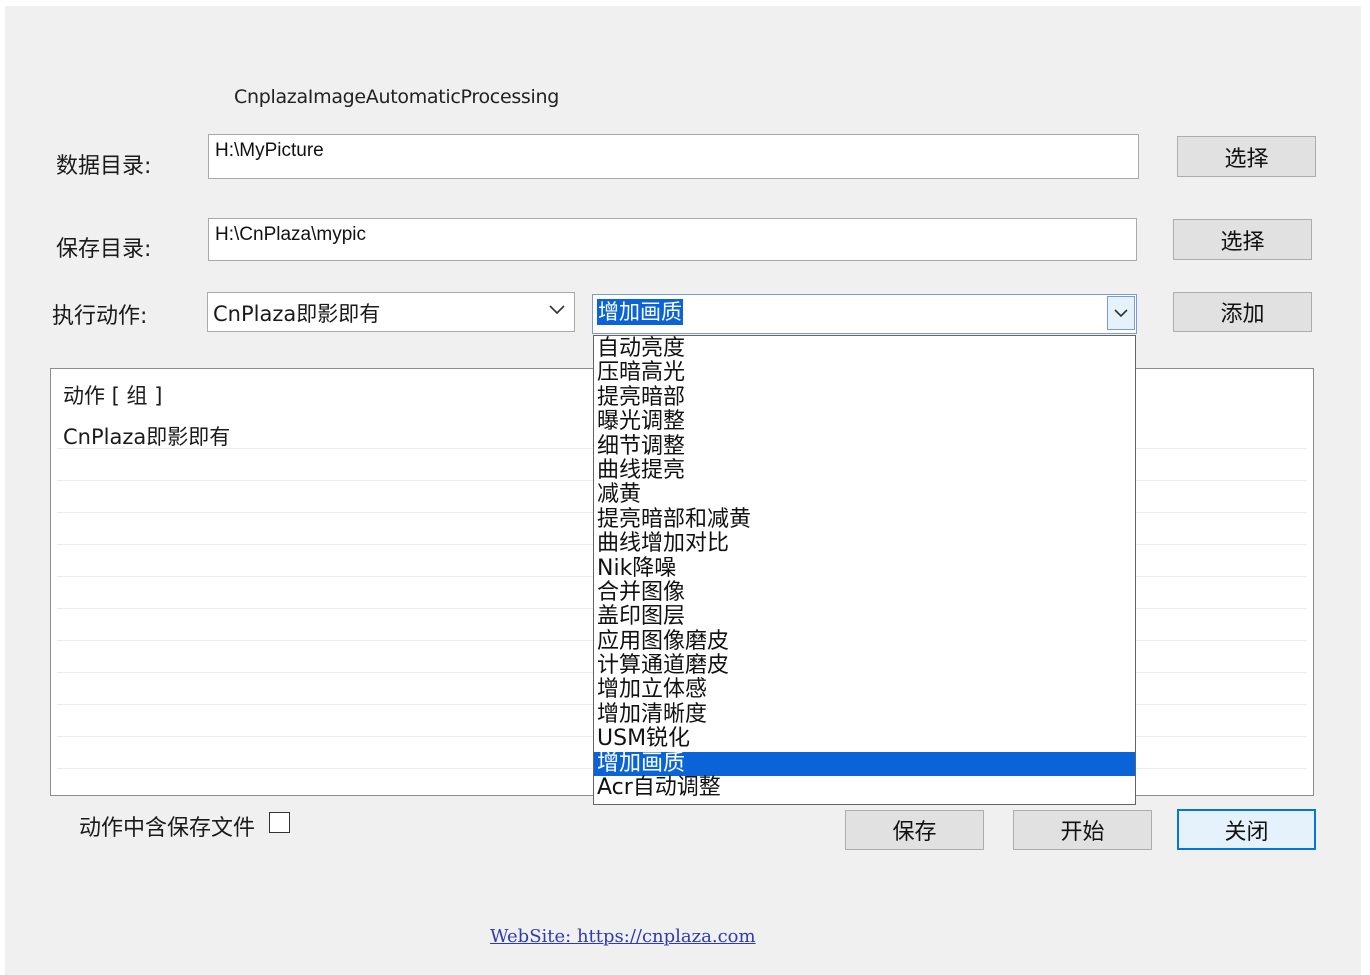 The width and height of the screenshot is (1370, 975). I want to click on action-group-combo: CnPlaza即影即有, so click(391, 312).